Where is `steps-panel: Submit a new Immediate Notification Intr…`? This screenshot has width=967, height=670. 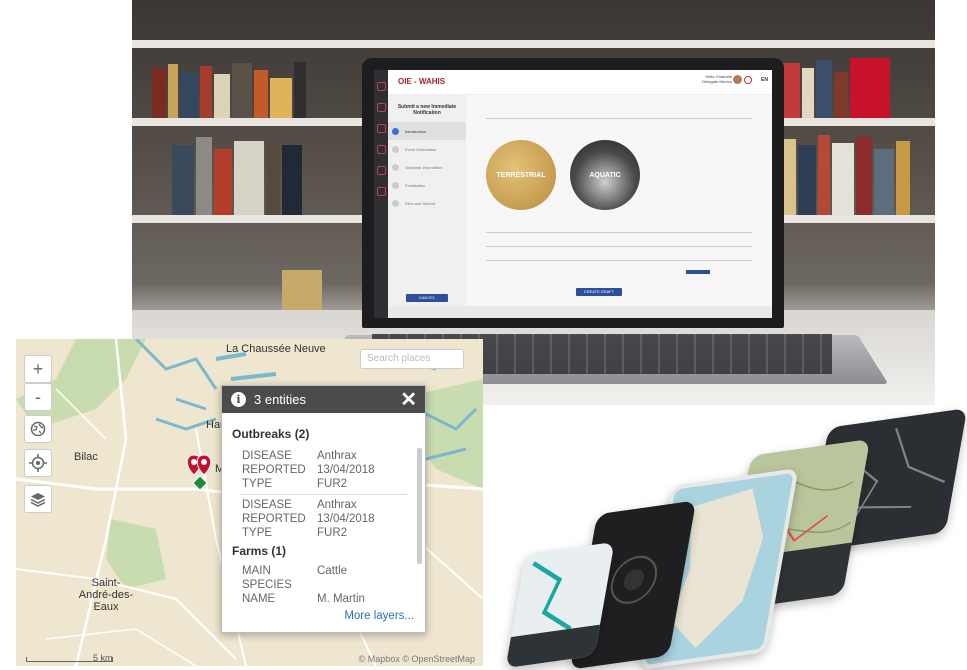 steps-panel: Submit a new Immediate Notification Intr… is located at coordinates (427, 206).